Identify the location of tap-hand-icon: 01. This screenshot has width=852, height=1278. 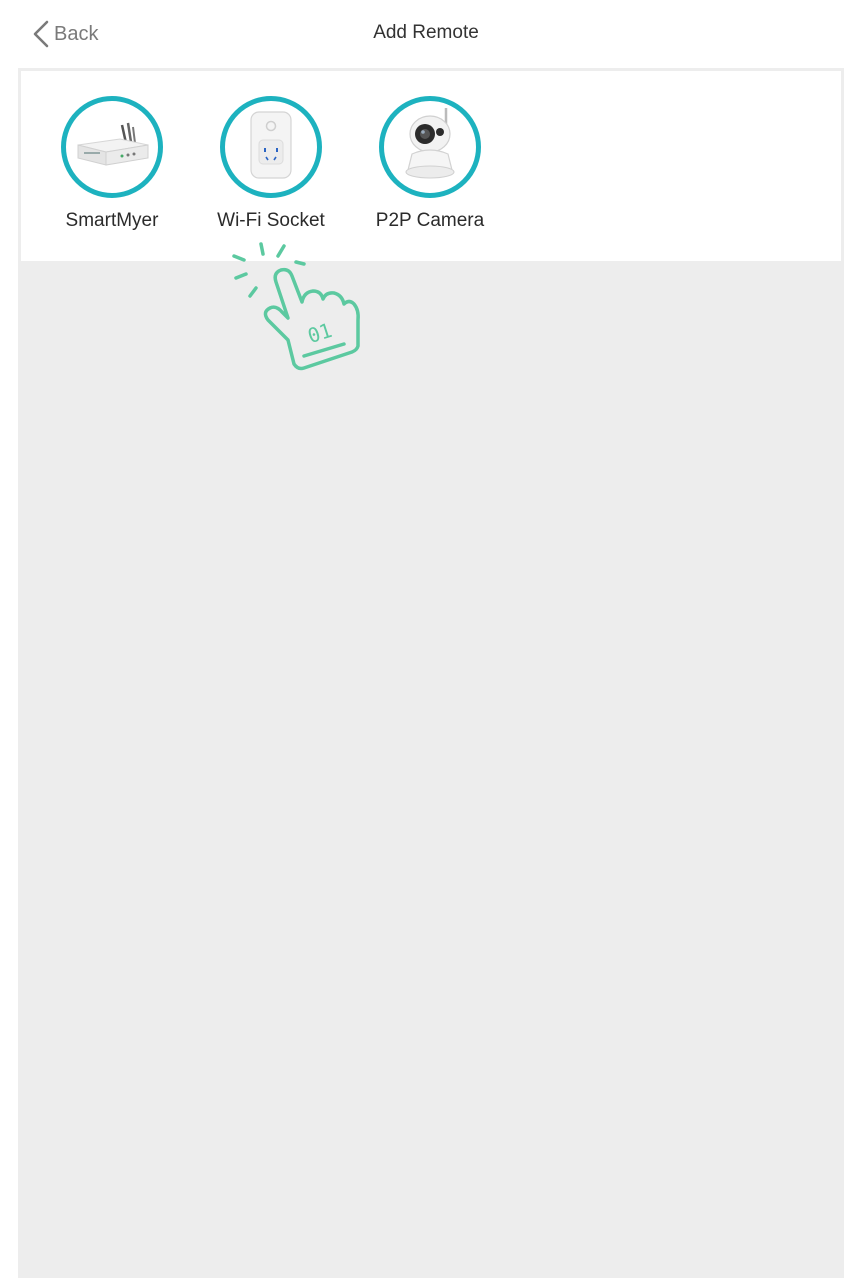
(298, 312).